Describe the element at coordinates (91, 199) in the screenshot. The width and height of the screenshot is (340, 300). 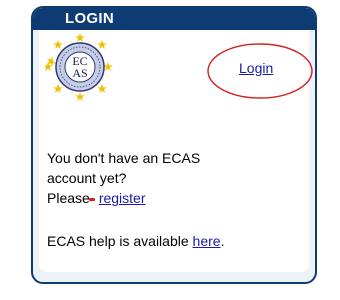
I see `red-marker-icon` at that location.